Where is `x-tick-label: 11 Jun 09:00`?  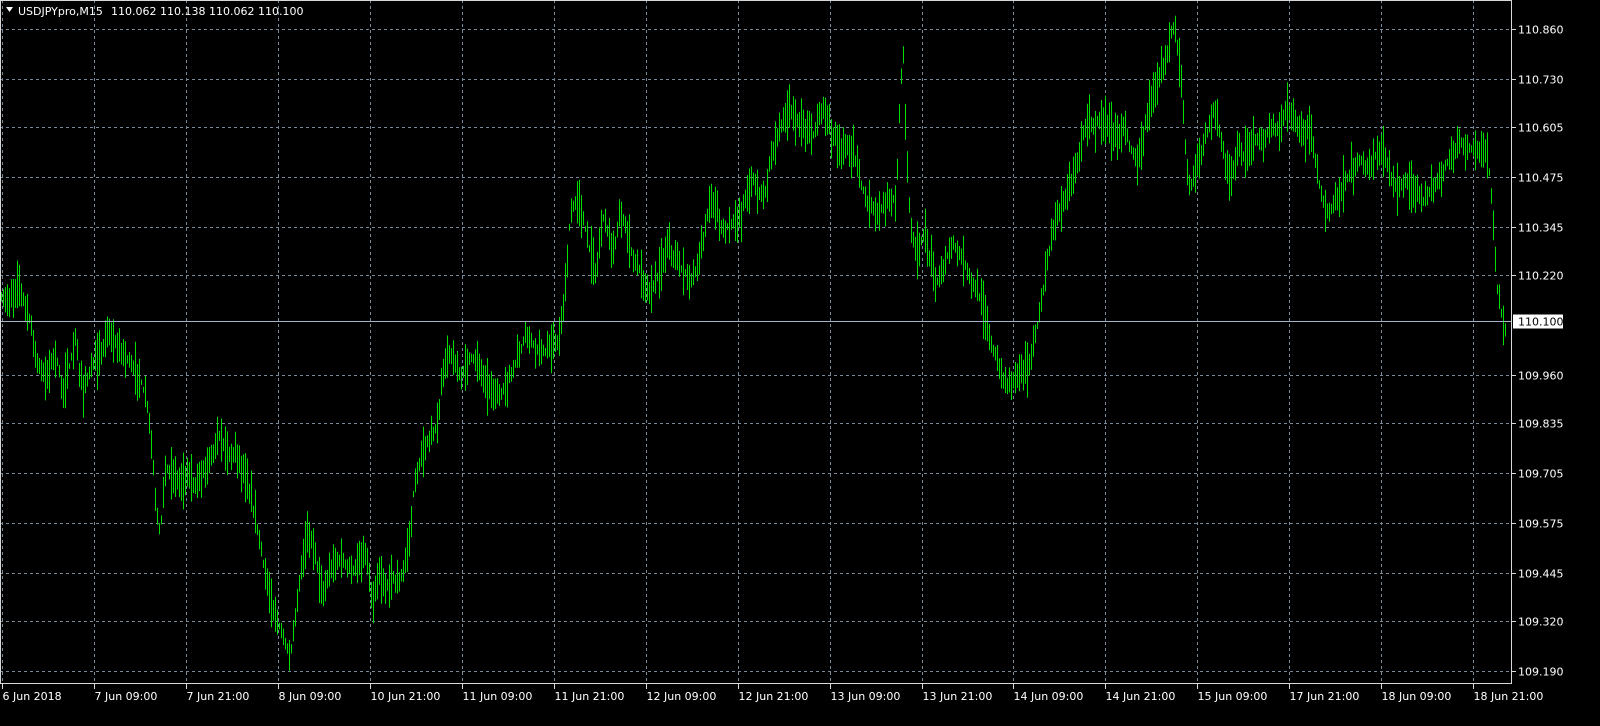
x-tick-label: 11 Jun 09:00 is located at coordinates (498, 696).